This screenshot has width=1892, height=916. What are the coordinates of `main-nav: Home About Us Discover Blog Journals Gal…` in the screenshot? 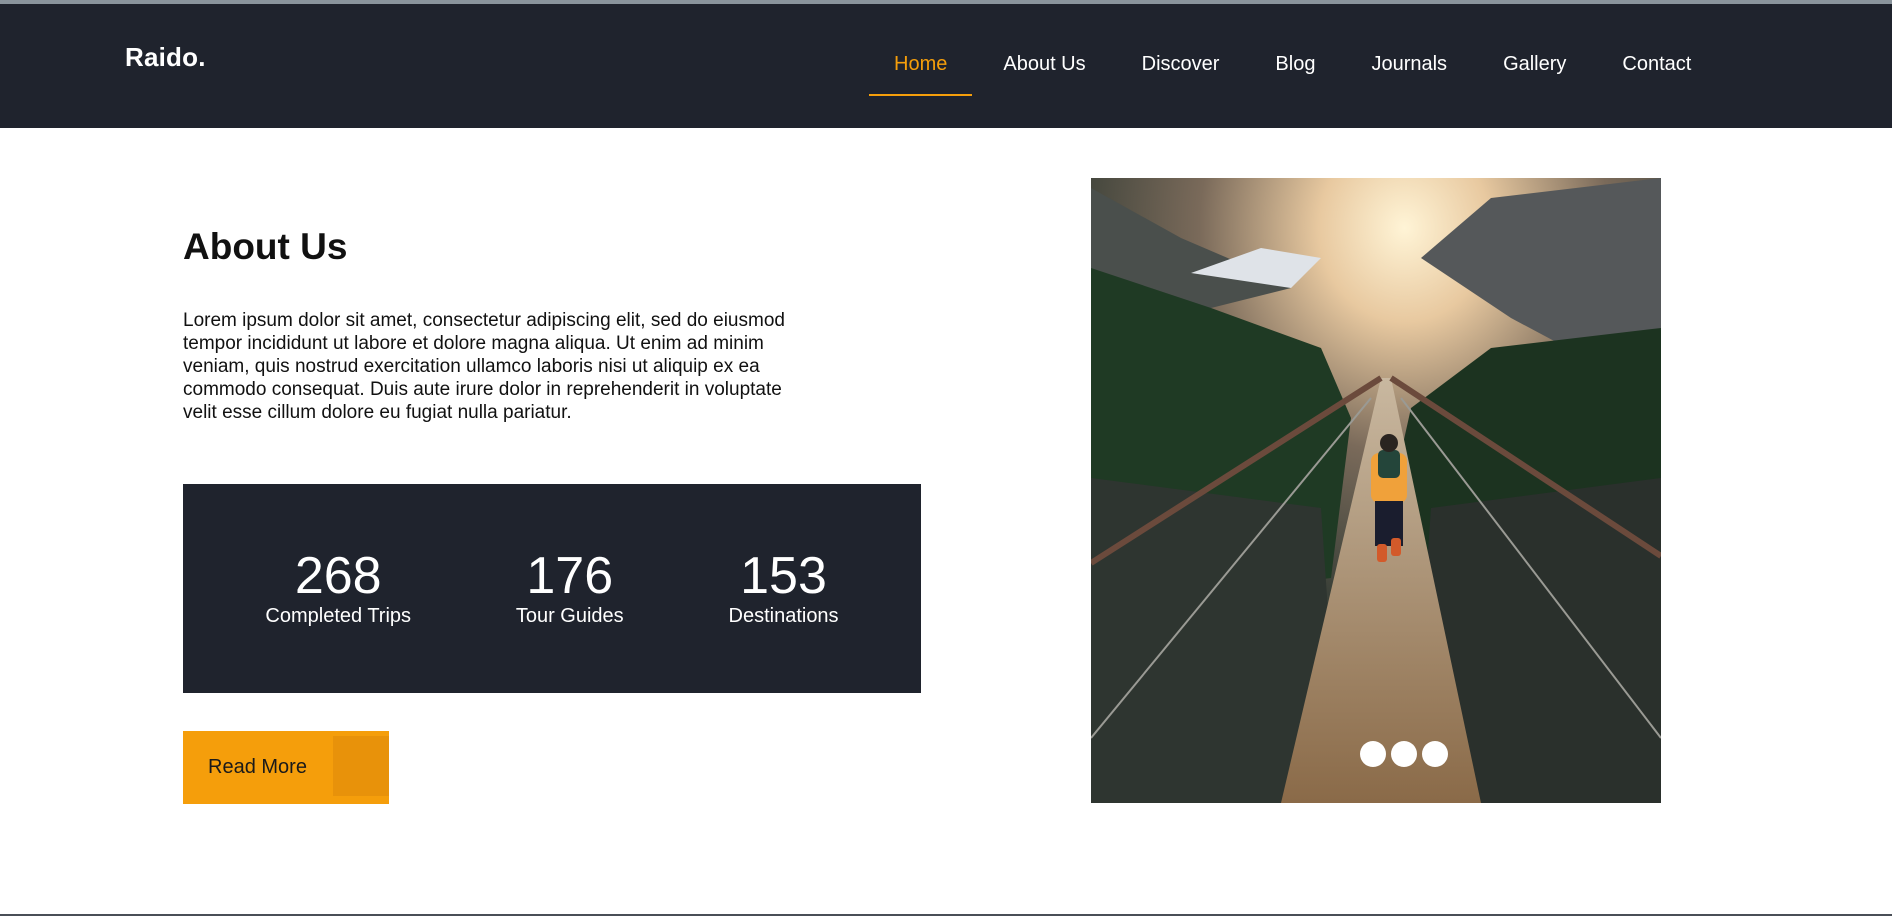 It's located at (1295, 74).